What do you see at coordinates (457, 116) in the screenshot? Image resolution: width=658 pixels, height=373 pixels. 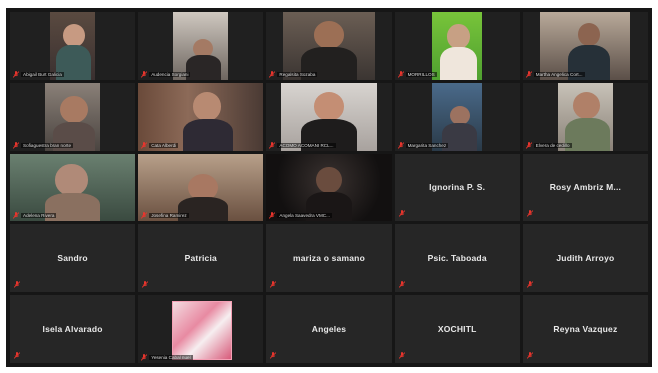 I see `participant-tile: Margarita Sanchez` at bounding box center [457, 116].